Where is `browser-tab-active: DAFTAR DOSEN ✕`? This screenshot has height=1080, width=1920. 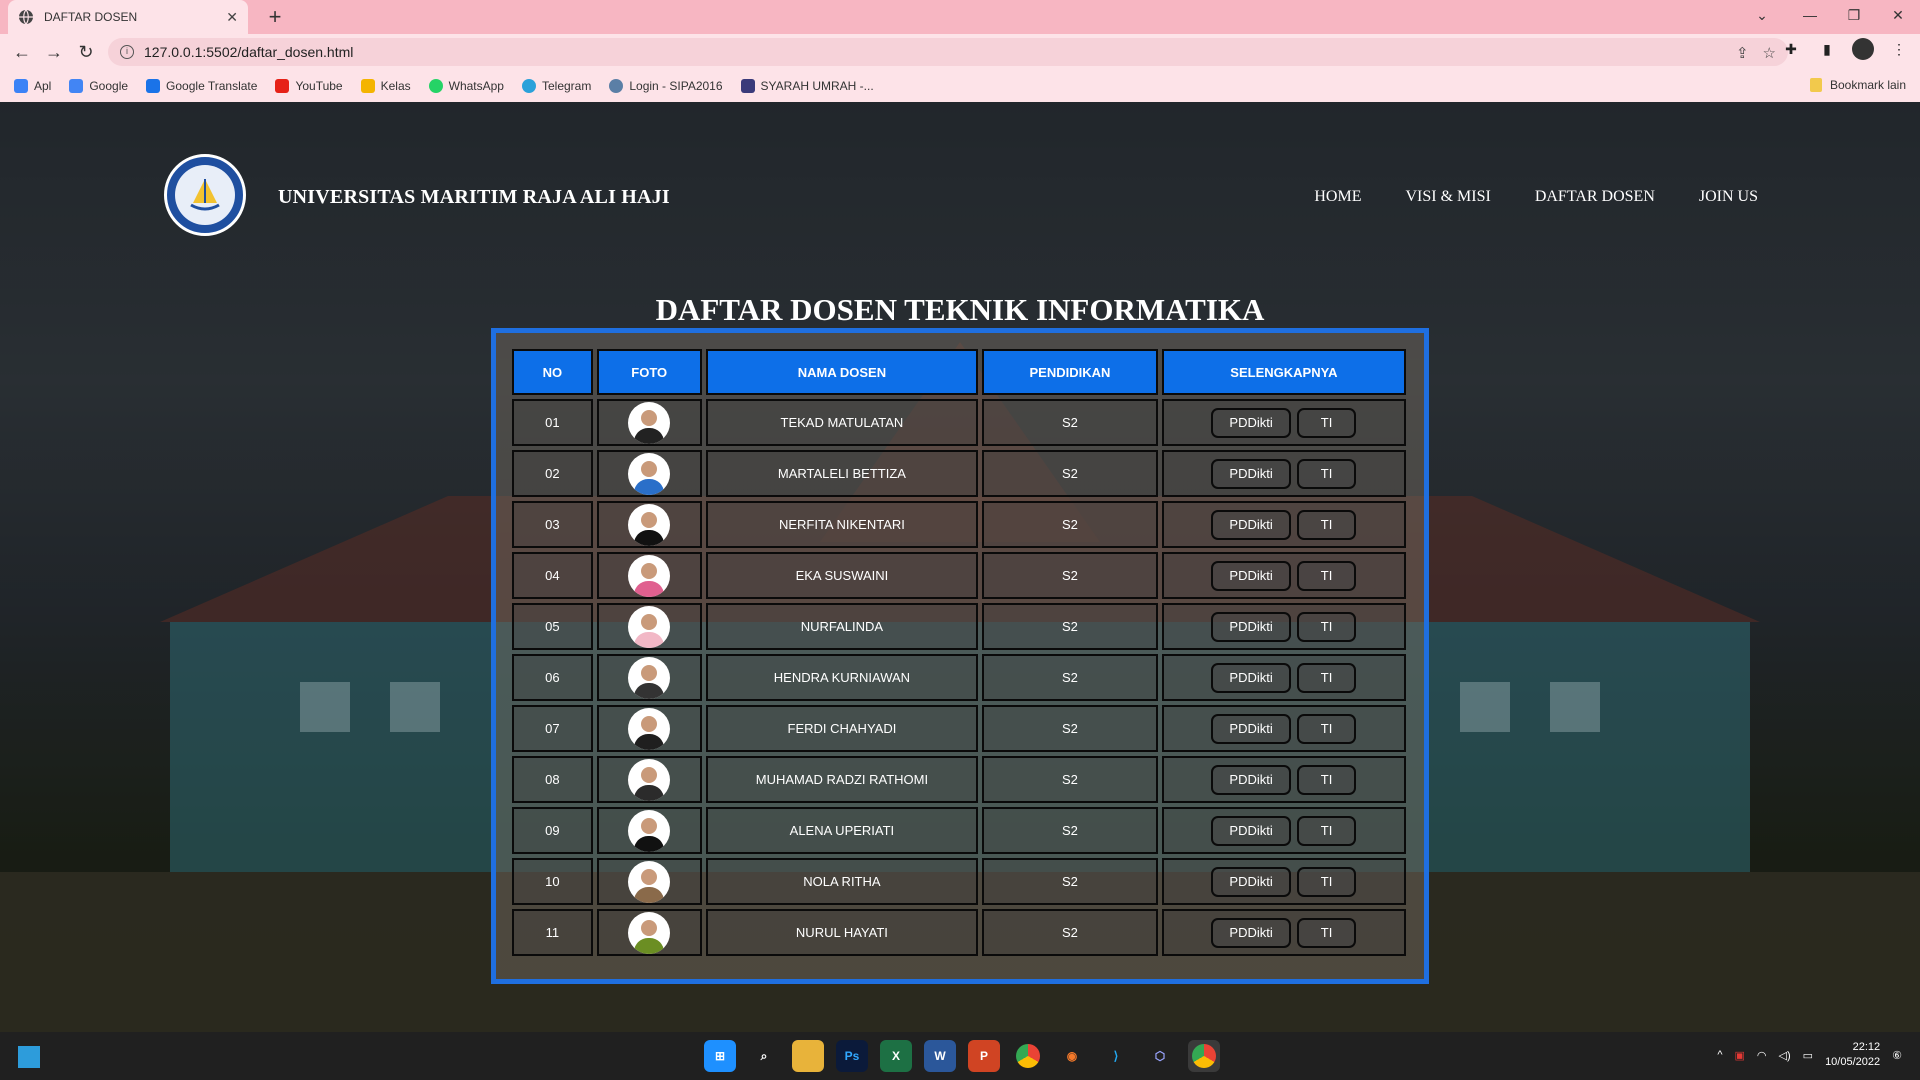 browser-tab-active: DAFTAR DOSEN ✕ is located at coordinates (128, 17).